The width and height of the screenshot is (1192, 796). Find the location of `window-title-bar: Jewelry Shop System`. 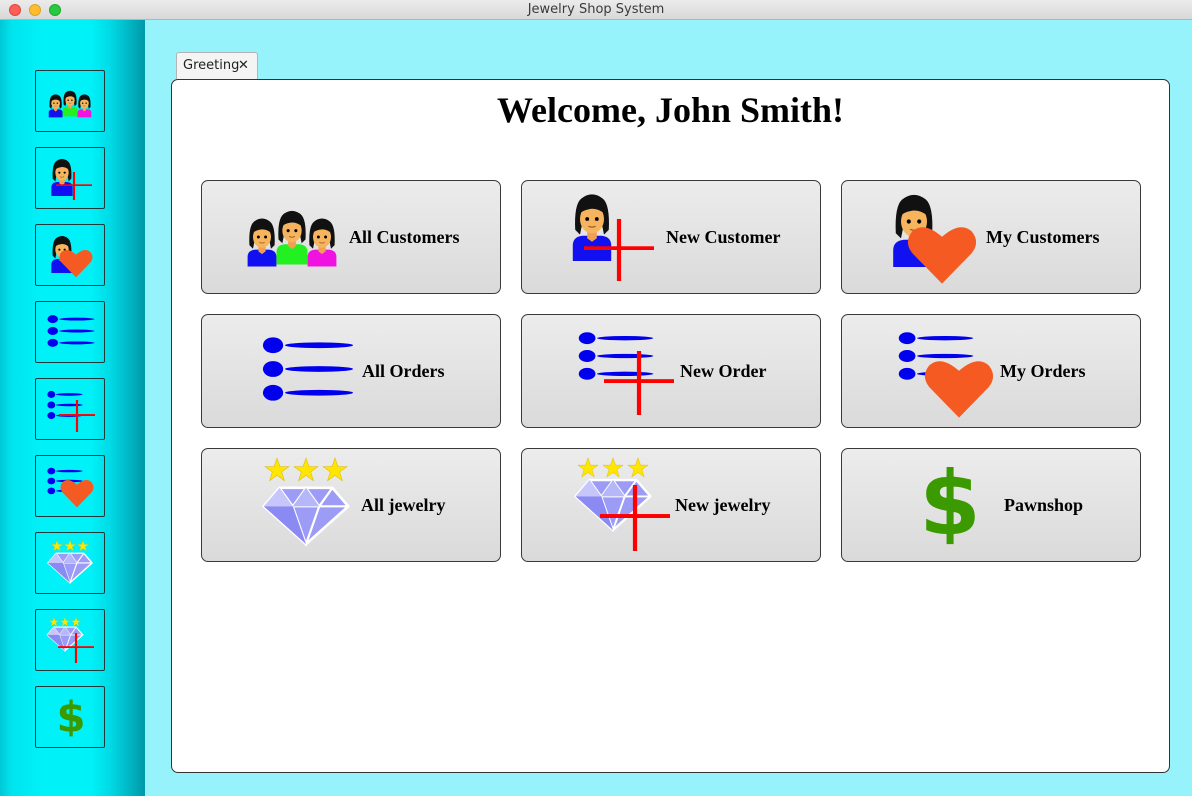

window-title-bar: Jewelry Shop System is located at coordinates (596, 10).